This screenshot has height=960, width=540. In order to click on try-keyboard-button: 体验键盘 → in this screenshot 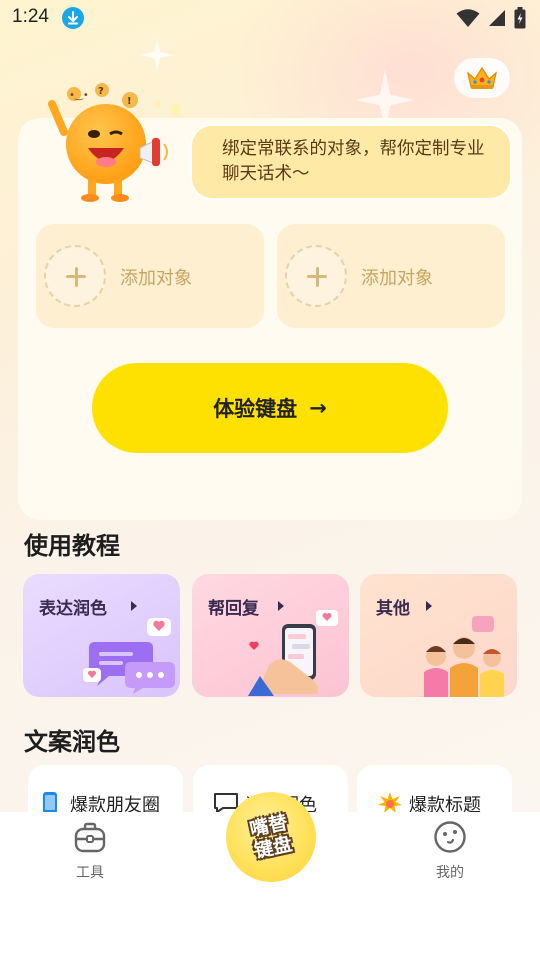, I will do `click(270, 408)`.